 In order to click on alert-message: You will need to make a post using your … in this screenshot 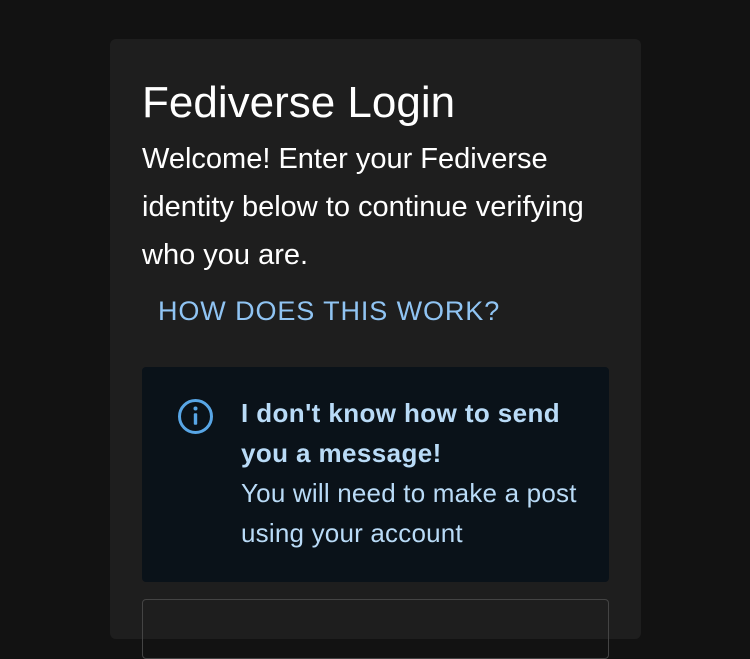, I will do `click(409, 513)`.